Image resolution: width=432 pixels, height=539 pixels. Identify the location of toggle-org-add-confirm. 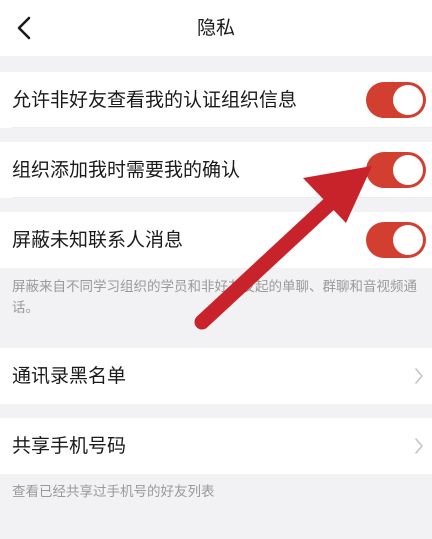
(396, 170).